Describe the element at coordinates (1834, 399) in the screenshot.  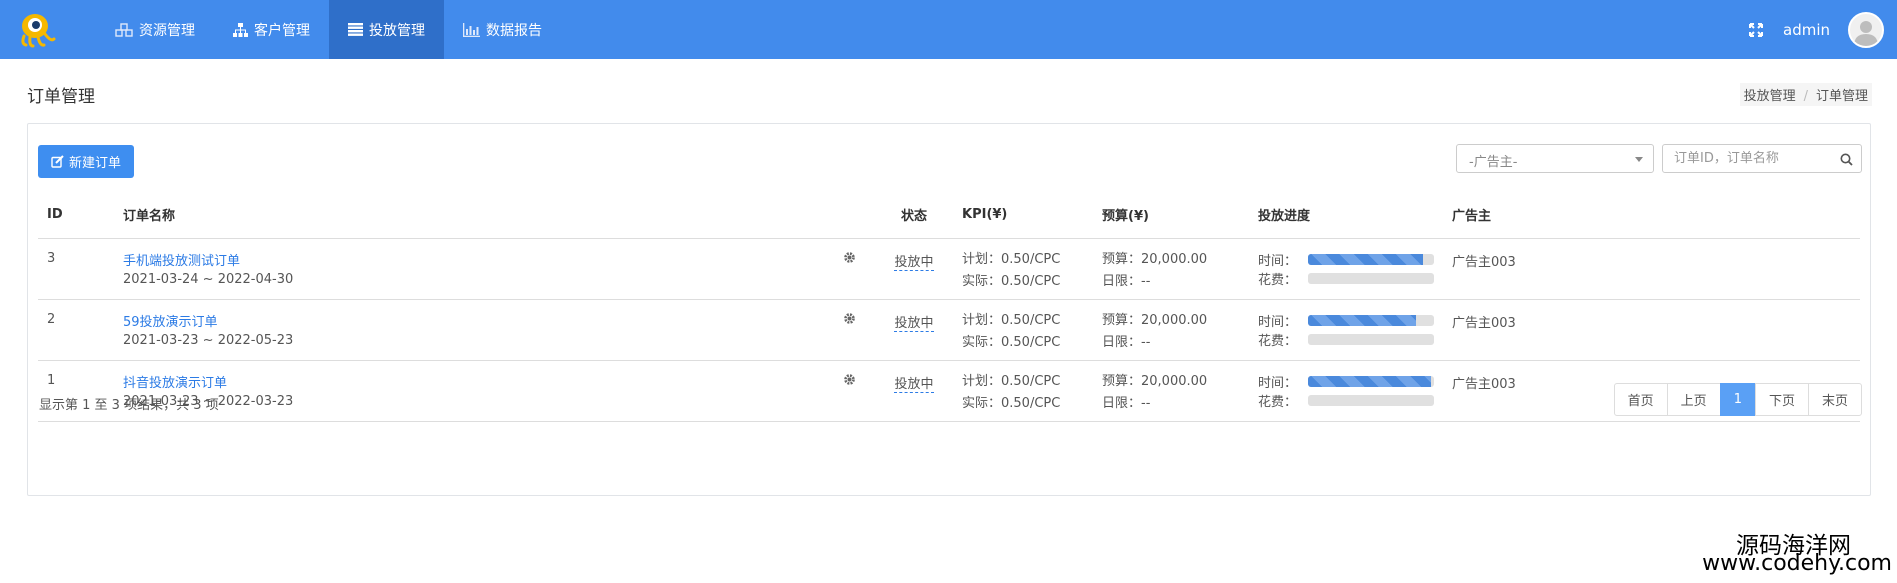
I see `page-last-button: 末页` at that location.